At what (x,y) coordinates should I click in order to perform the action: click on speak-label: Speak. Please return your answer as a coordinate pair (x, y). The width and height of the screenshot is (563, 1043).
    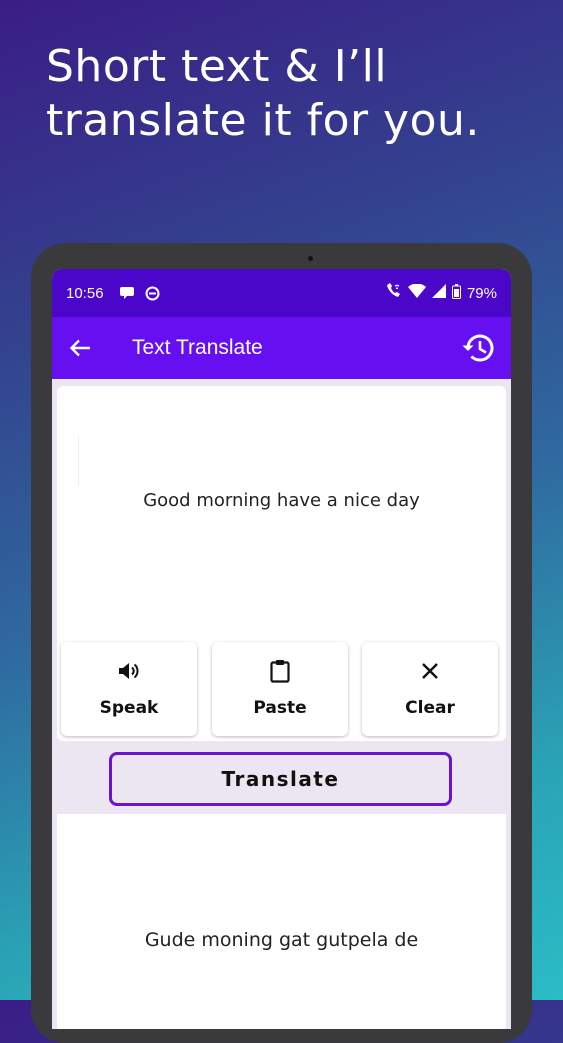
    Looking at the image, I should click on (129, 708).